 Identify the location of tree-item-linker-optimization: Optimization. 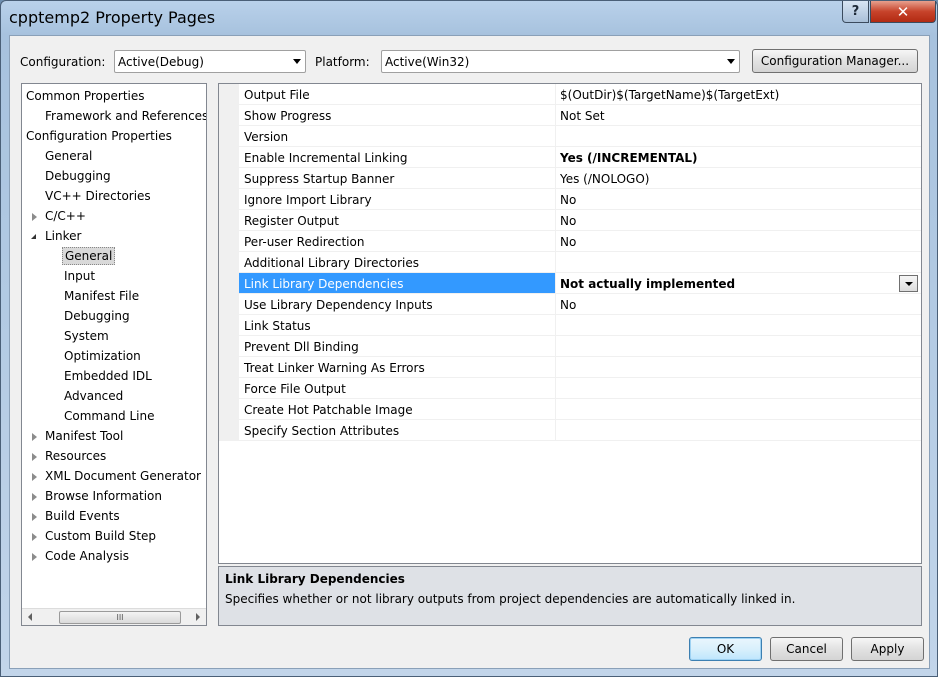
(102, 356).